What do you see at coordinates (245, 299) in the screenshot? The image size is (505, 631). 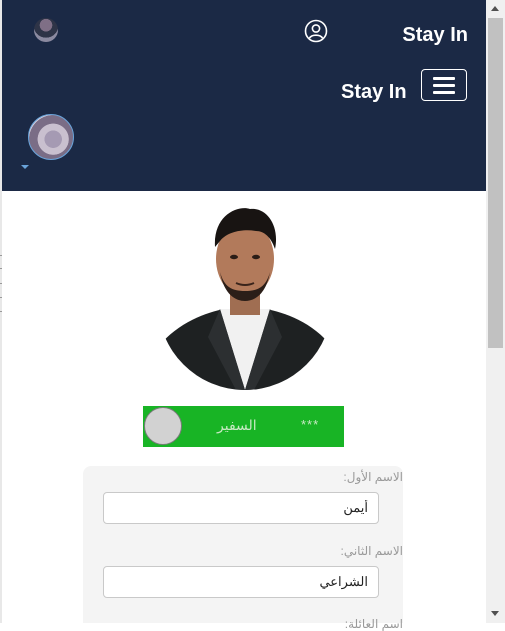 I see `profile-photo` at bounding box center [245, 299].